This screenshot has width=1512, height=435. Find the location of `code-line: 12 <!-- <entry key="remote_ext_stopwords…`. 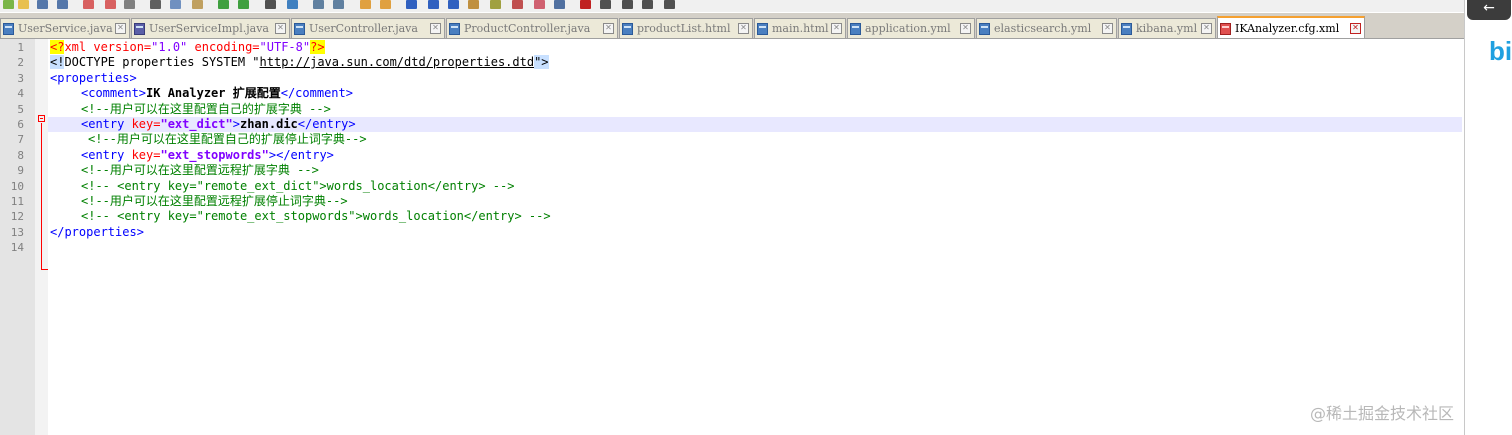

code-line: 12 <!-- <entry key="remote_ext_stopwords… is located at coordinates (732, 216).